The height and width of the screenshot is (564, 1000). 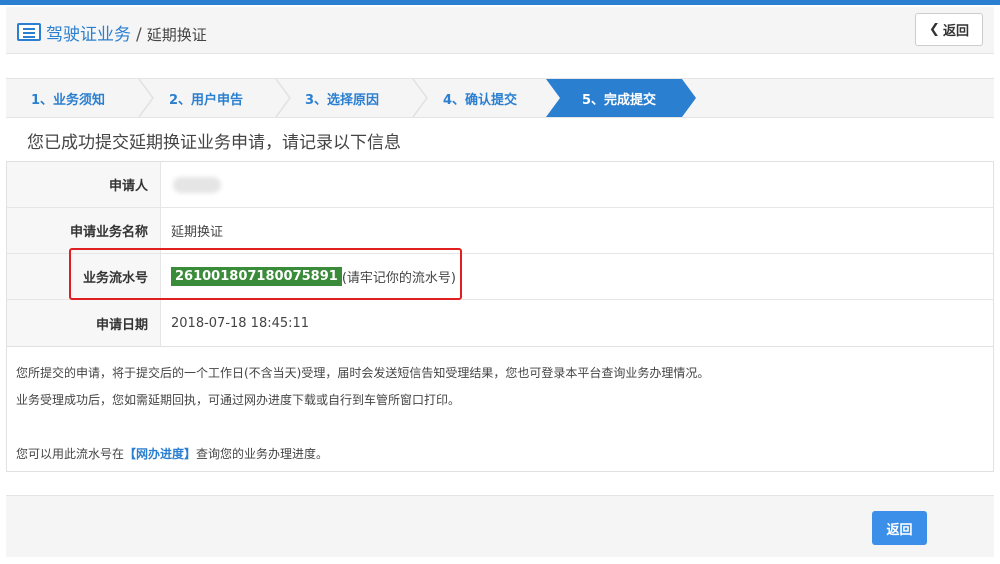 What do you see at coordinates (500, 2) in the screenshot?
I see `top-accent-line` at bounding box center [500, 2].